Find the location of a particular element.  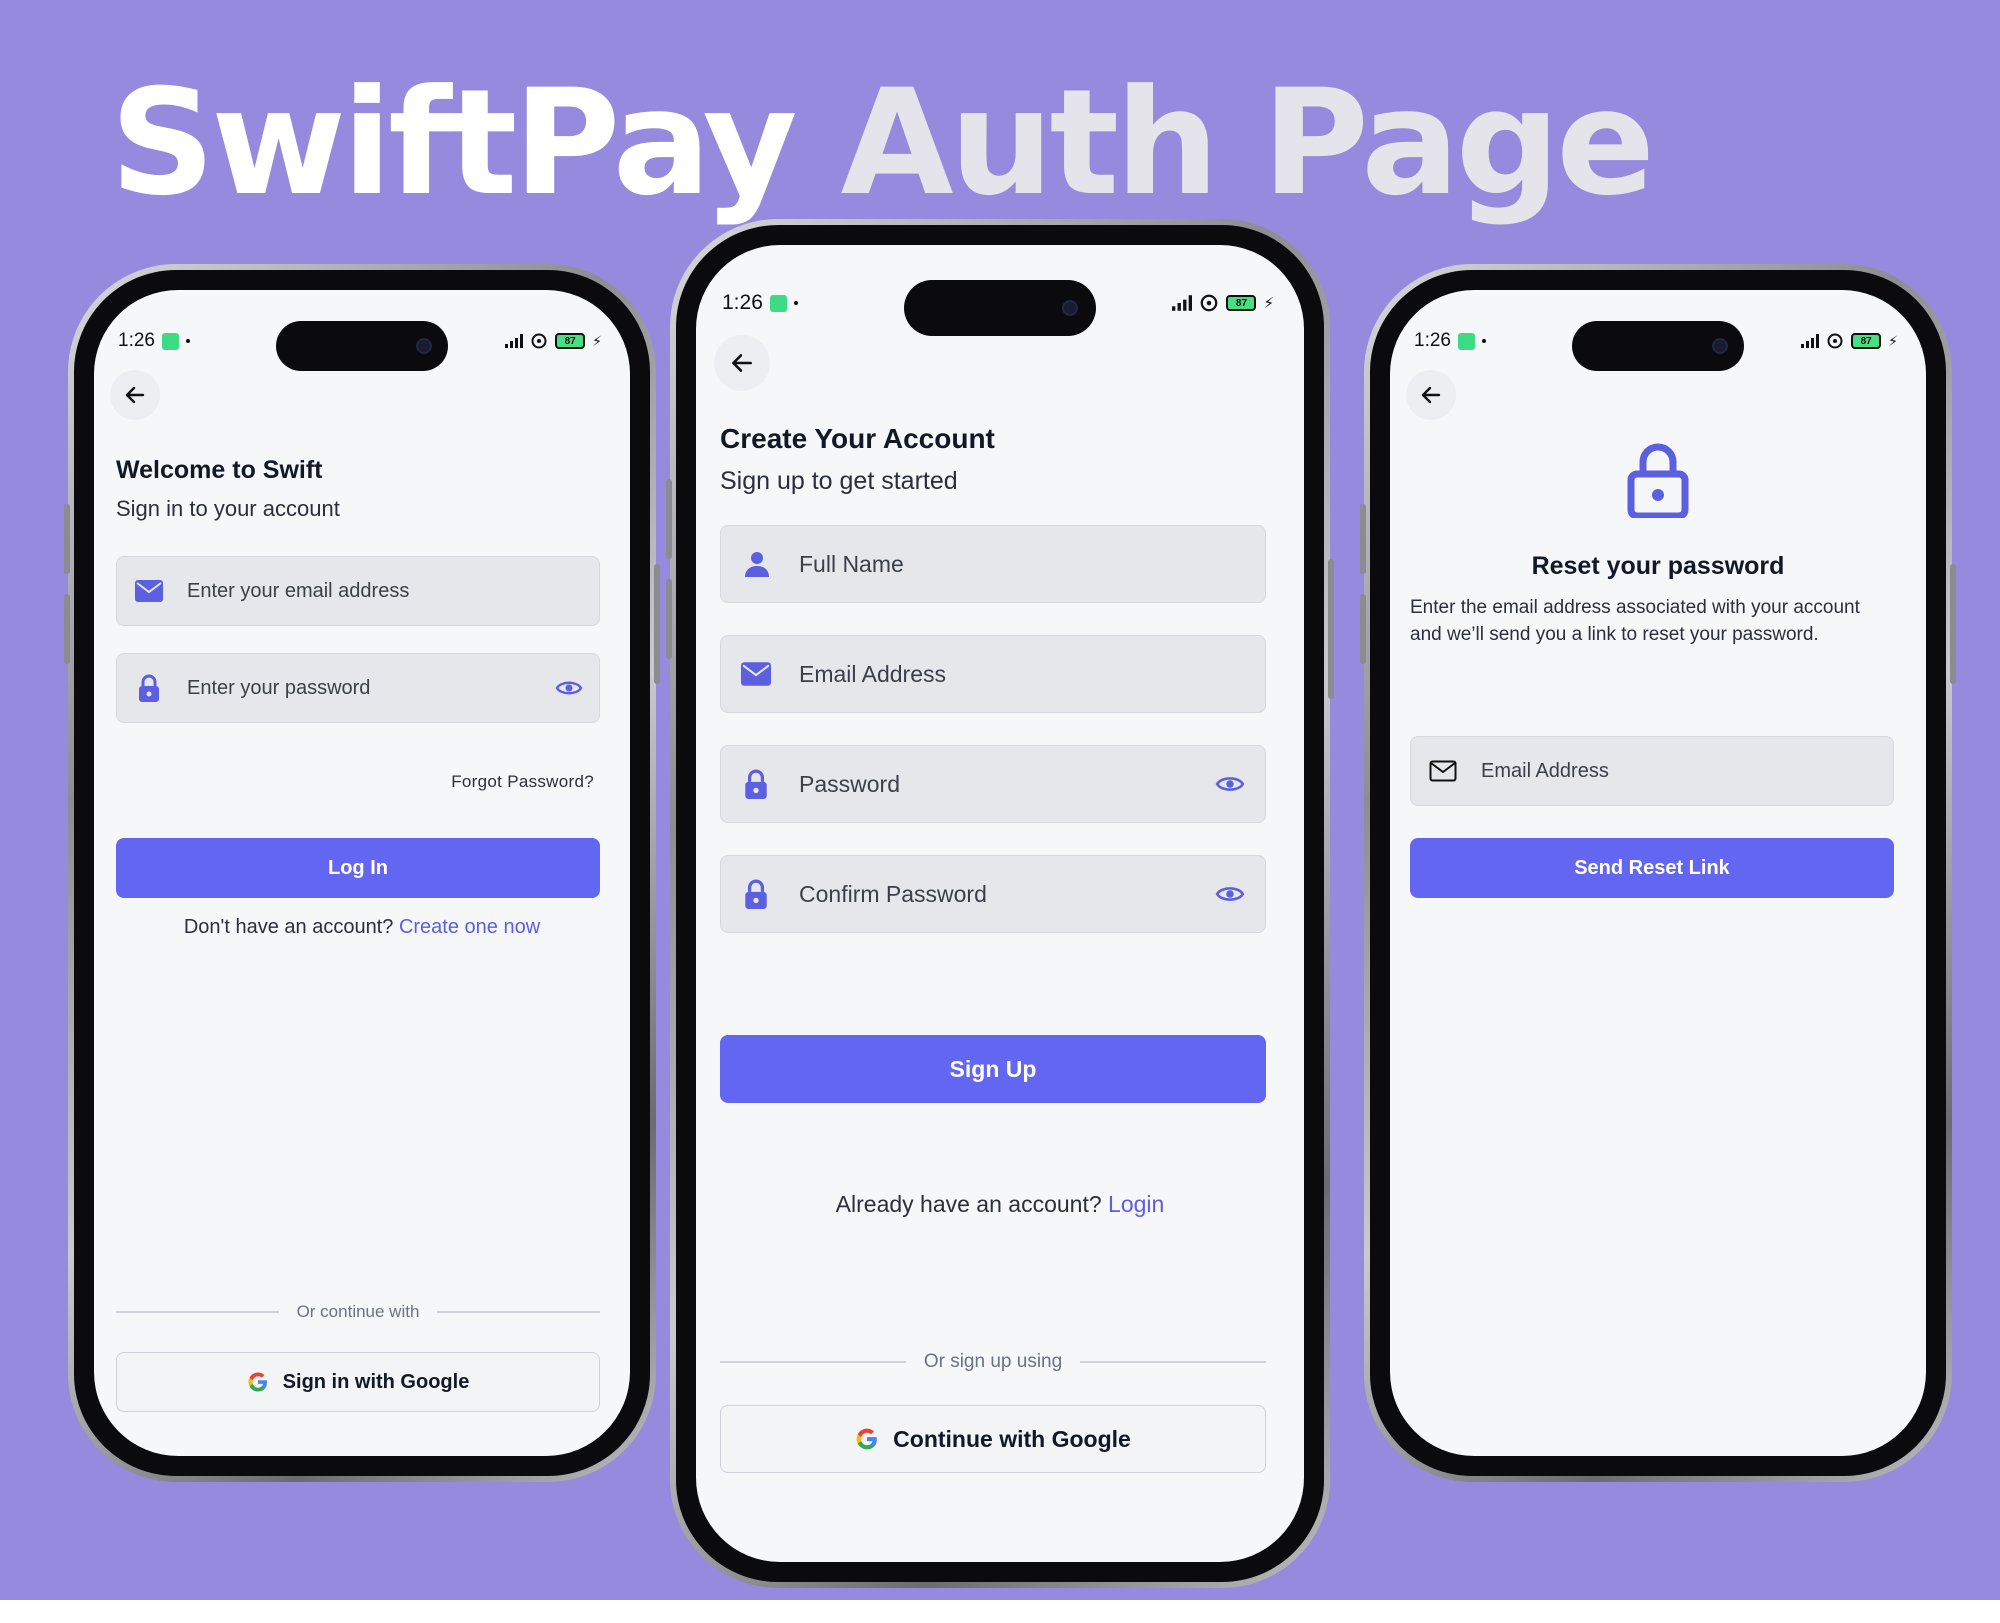

fullname-field: Full Name is located at coordinates (993, 564).